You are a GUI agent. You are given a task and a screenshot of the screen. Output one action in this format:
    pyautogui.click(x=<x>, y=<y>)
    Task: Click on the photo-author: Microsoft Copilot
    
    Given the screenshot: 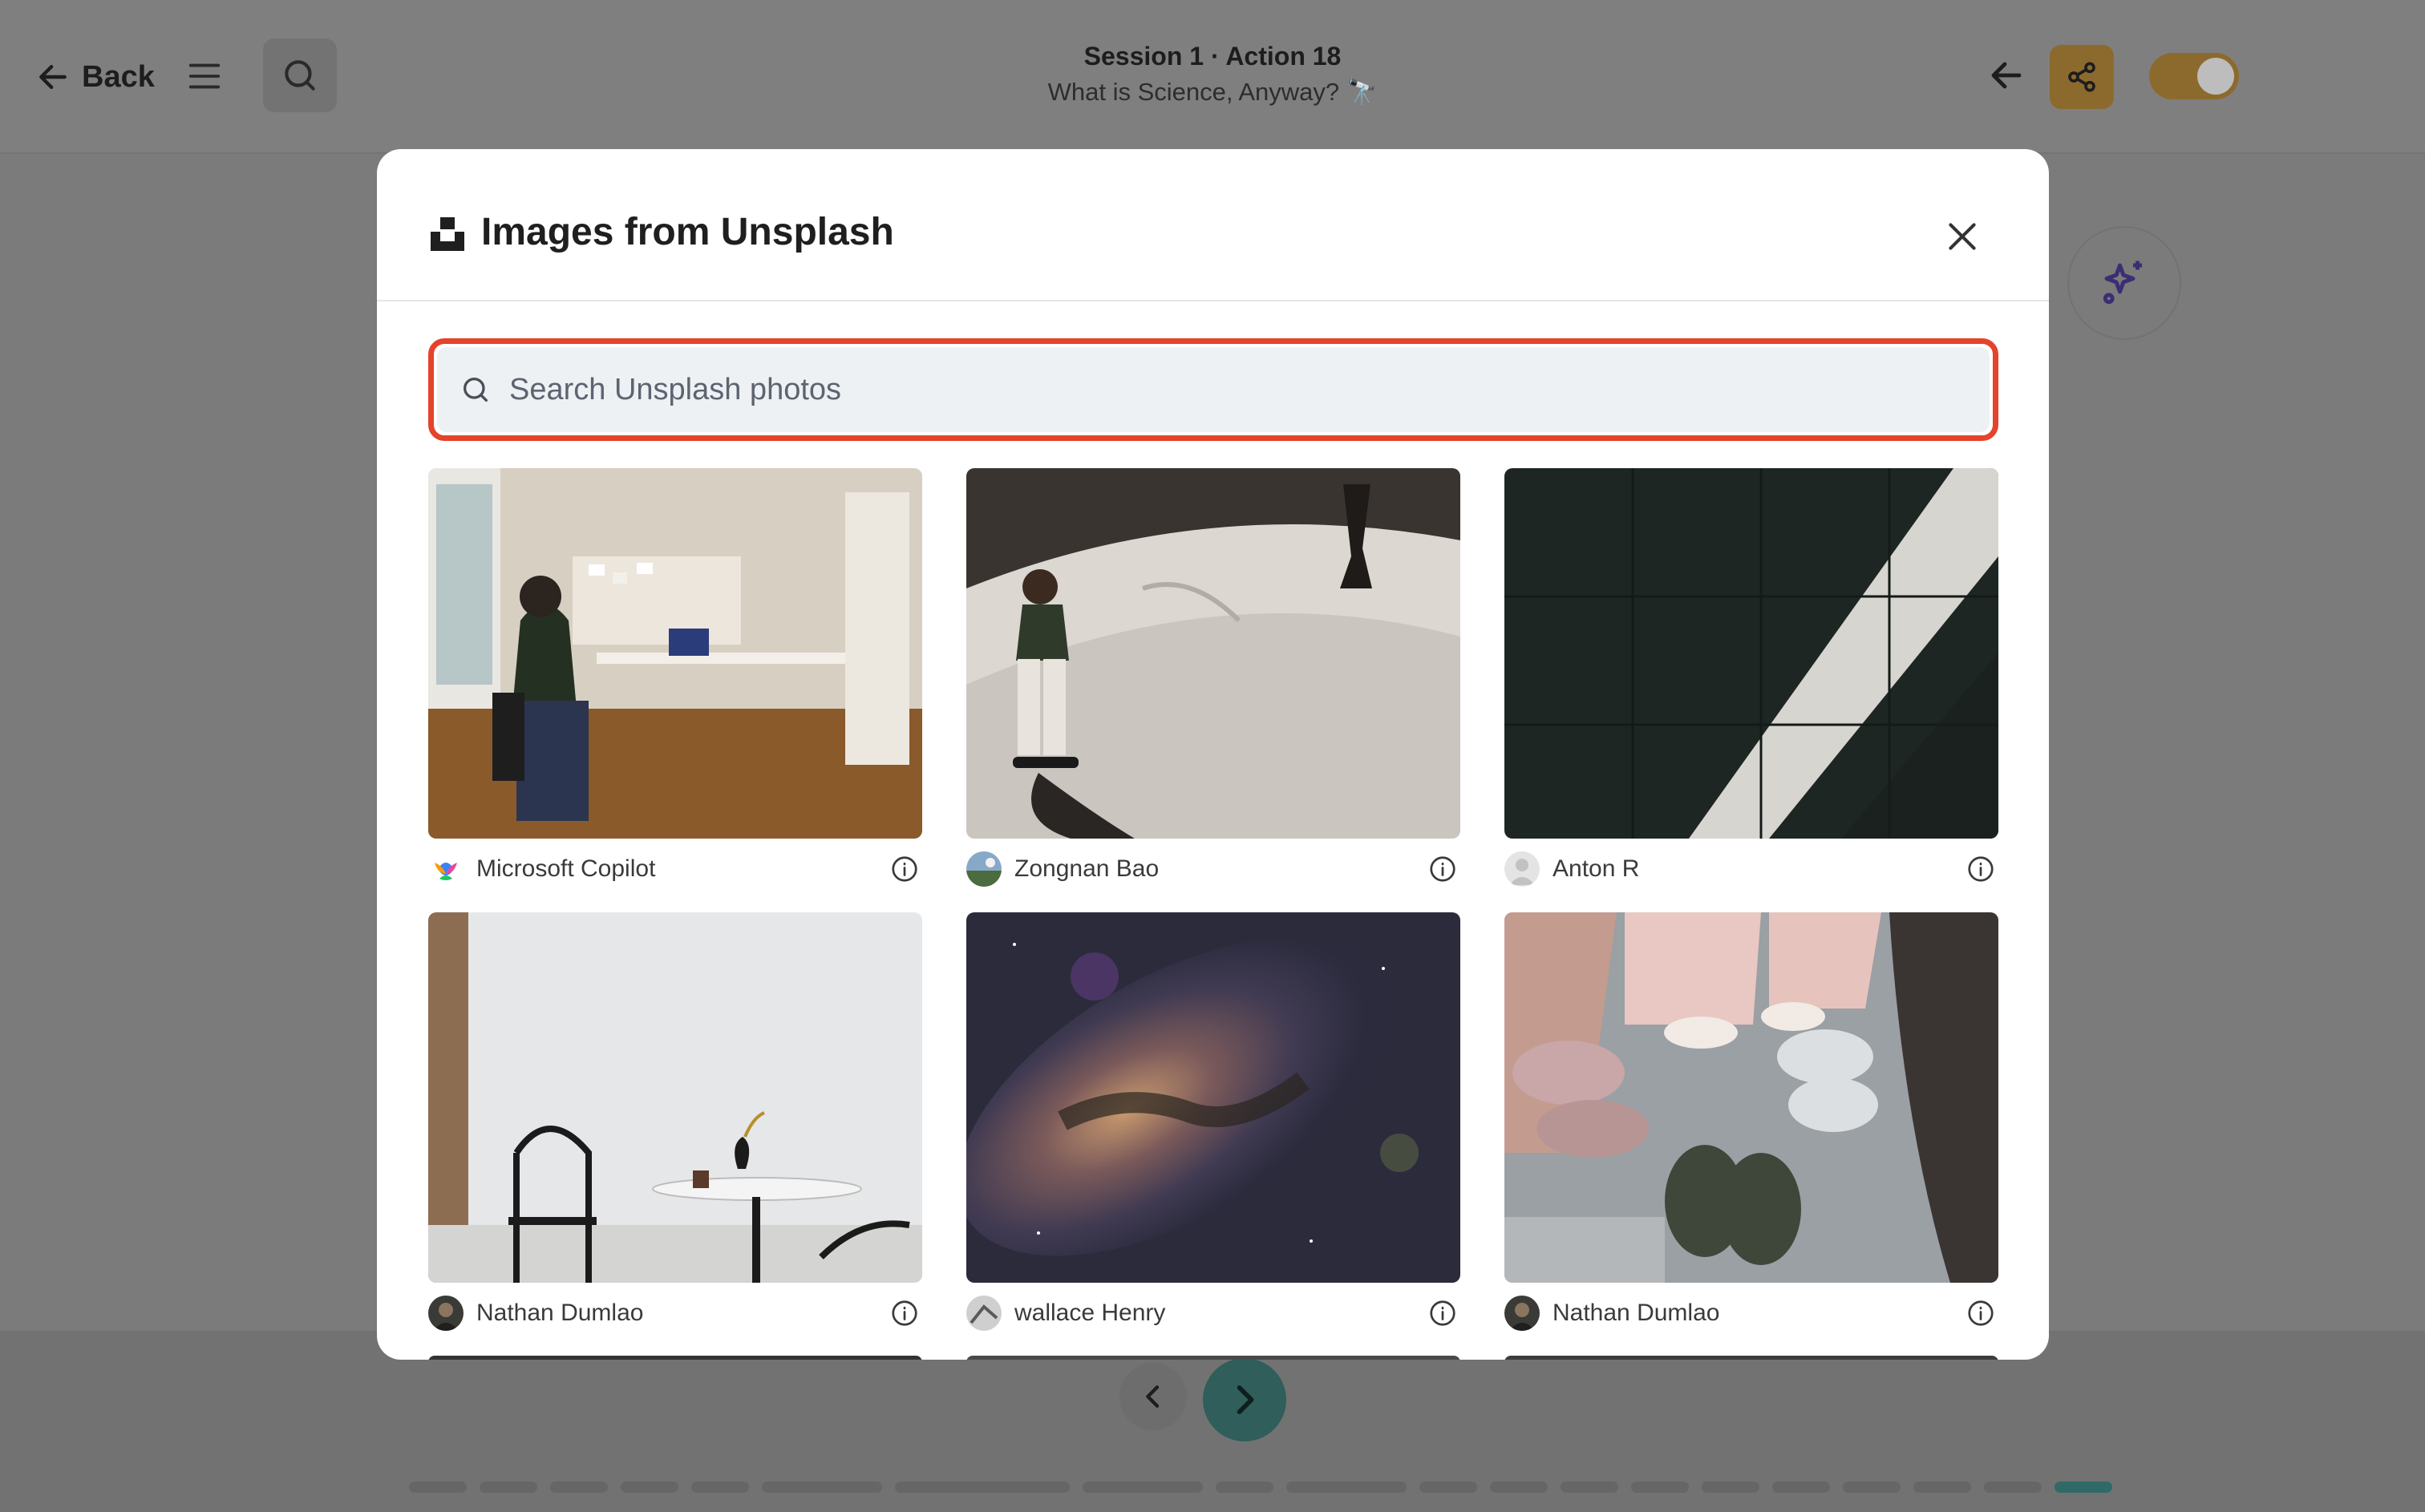 What is the action you would take?
    pyautogui.click(x=565, y=869)
    